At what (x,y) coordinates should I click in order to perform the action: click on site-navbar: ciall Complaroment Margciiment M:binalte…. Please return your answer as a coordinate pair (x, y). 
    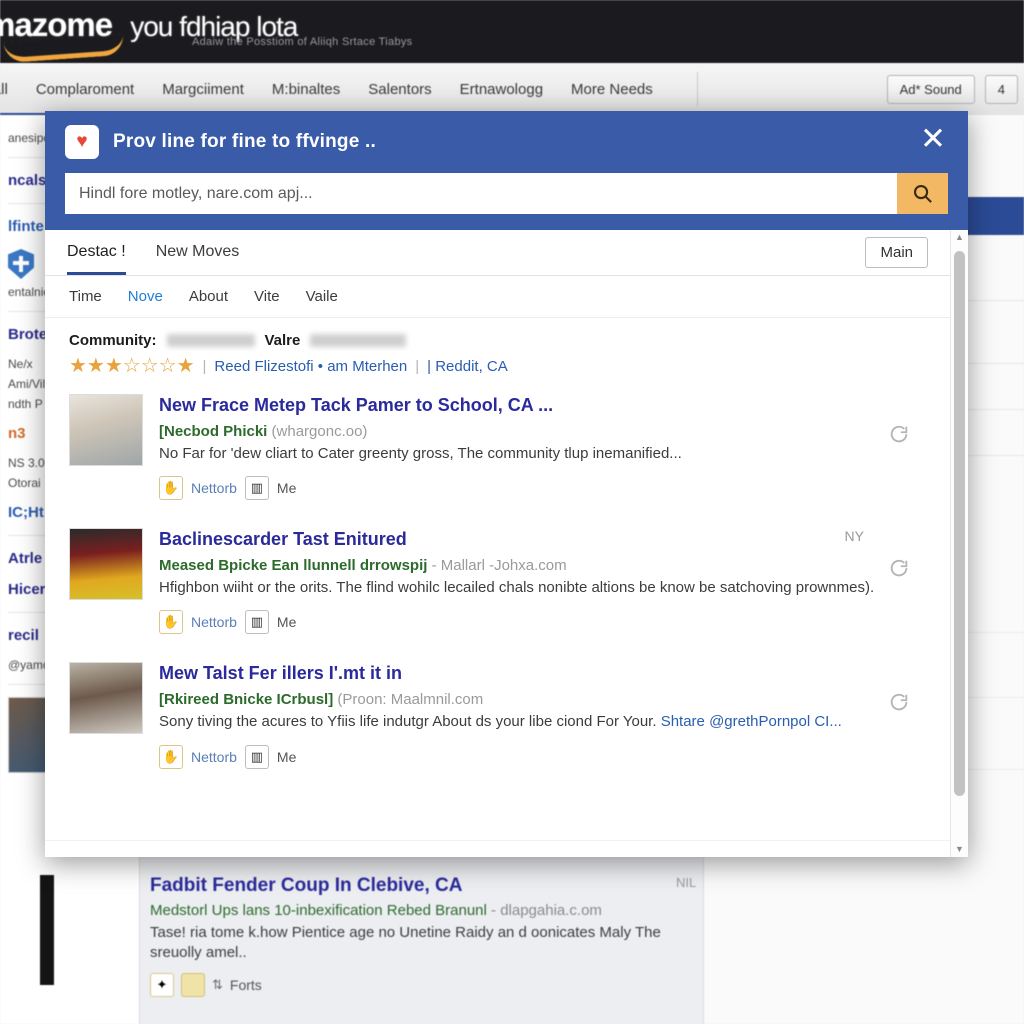
    Looking at the image, I should click on (512, 89).